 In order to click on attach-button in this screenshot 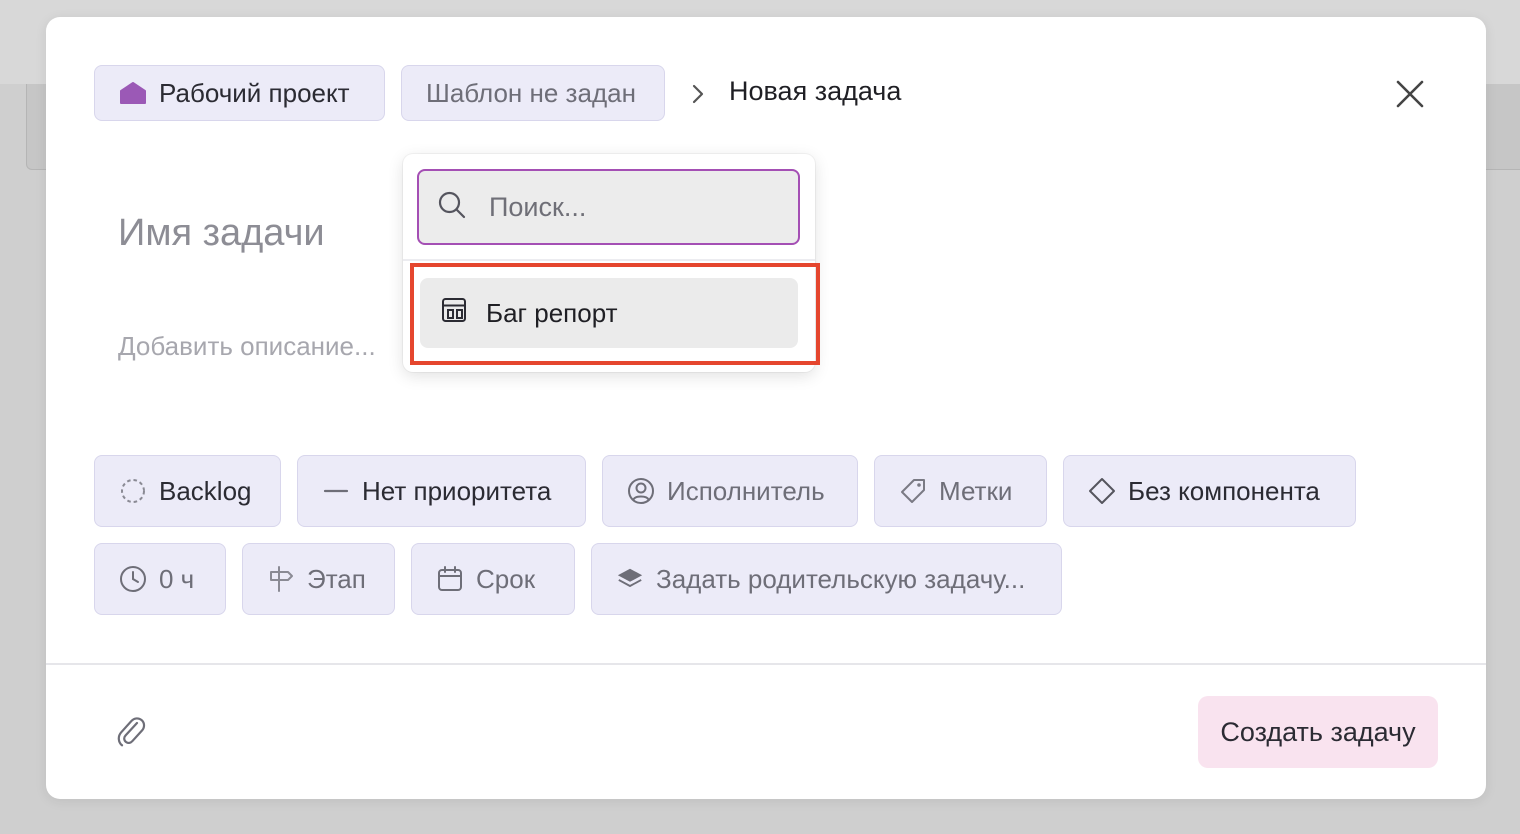, I will do `click(131, 732)`.